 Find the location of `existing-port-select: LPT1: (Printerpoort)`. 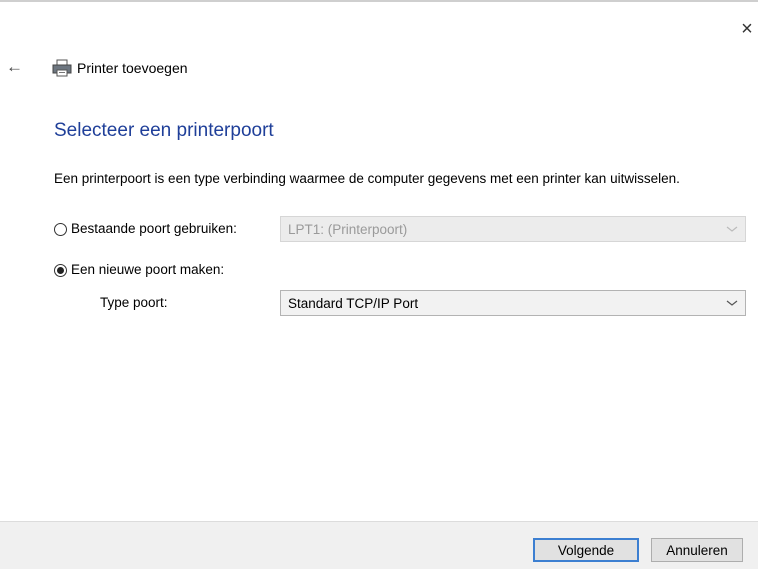

existing-port-select: LPT1: (Printerpoort) is located at coordinates (513, 229).